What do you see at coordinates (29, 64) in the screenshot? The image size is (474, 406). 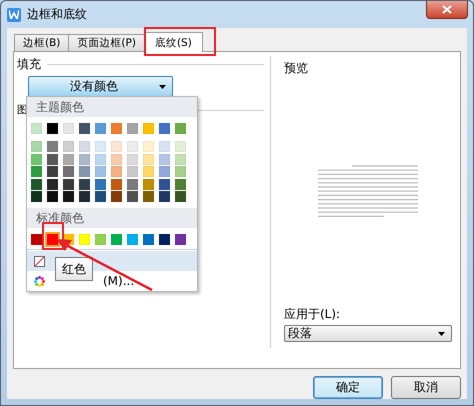 I see `group-label: 填充` at bounding box center [29, 64].